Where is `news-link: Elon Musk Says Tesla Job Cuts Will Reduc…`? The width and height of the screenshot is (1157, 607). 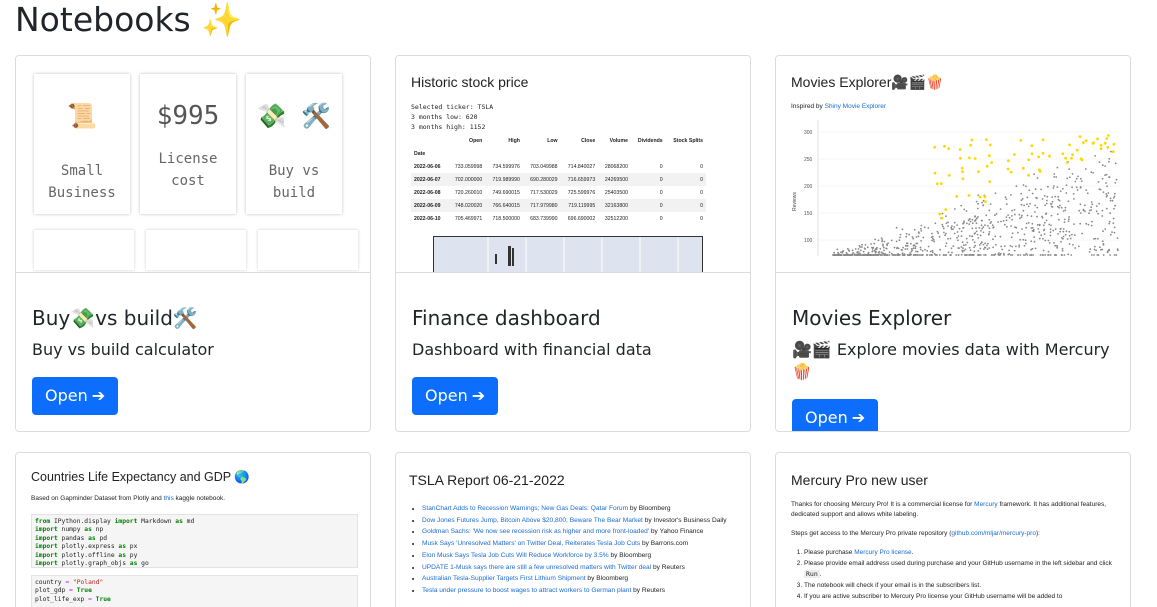
news-link: Elon Musk Says Tesla Job Cuts Will Reduc… is located at coordinates (515, 555).